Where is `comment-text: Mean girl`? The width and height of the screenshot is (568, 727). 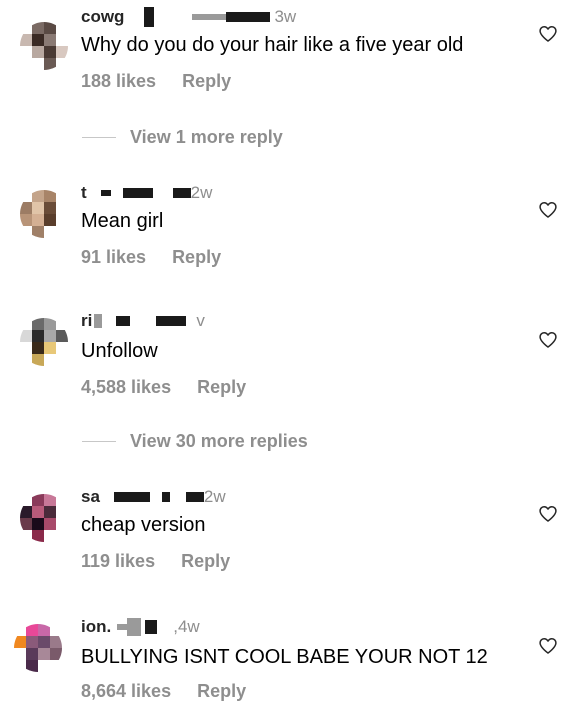
comment-text: Mean girl is located at coordinates (122, 221).